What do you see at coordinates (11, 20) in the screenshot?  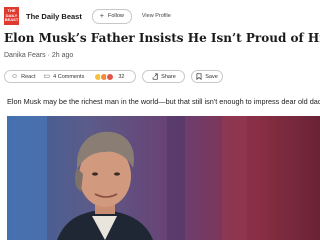 I see `logo-line-3: BEAST` at bounding box center [11, 20].